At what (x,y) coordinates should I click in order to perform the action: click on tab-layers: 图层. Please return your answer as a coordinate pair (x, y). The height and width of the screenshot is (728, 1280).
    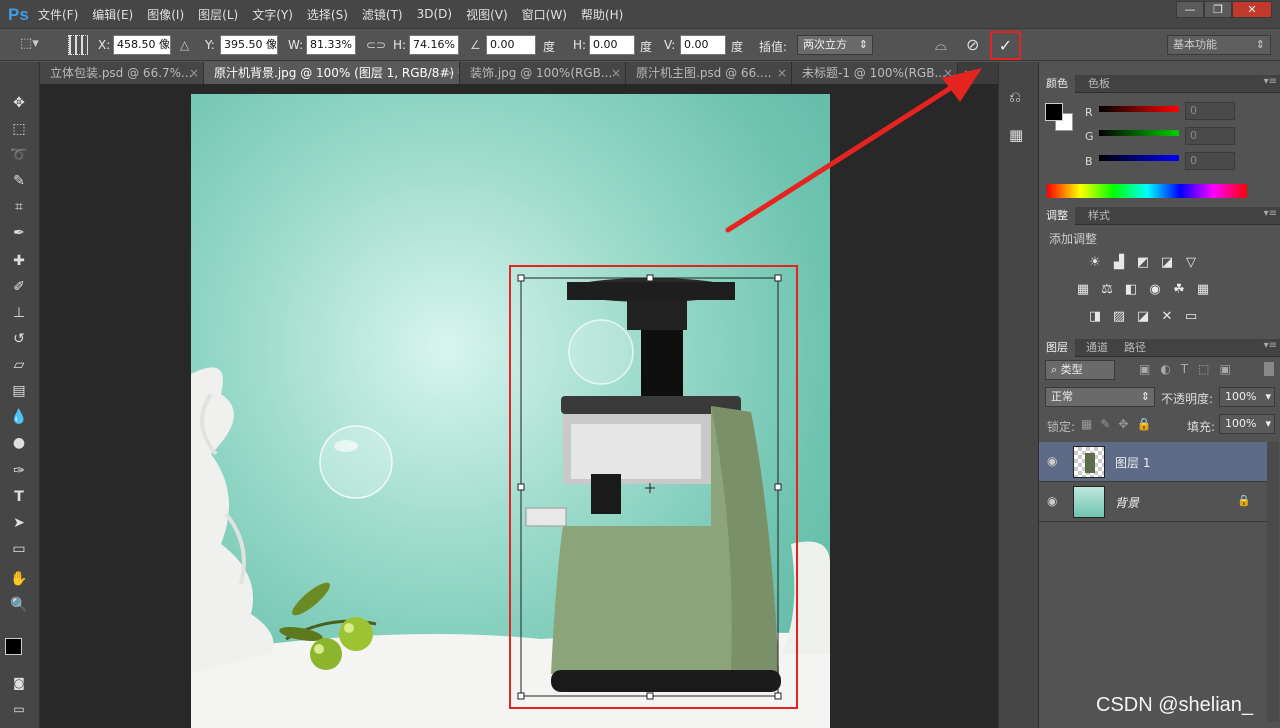
    Looking at the image, I should click on (1057, 348).